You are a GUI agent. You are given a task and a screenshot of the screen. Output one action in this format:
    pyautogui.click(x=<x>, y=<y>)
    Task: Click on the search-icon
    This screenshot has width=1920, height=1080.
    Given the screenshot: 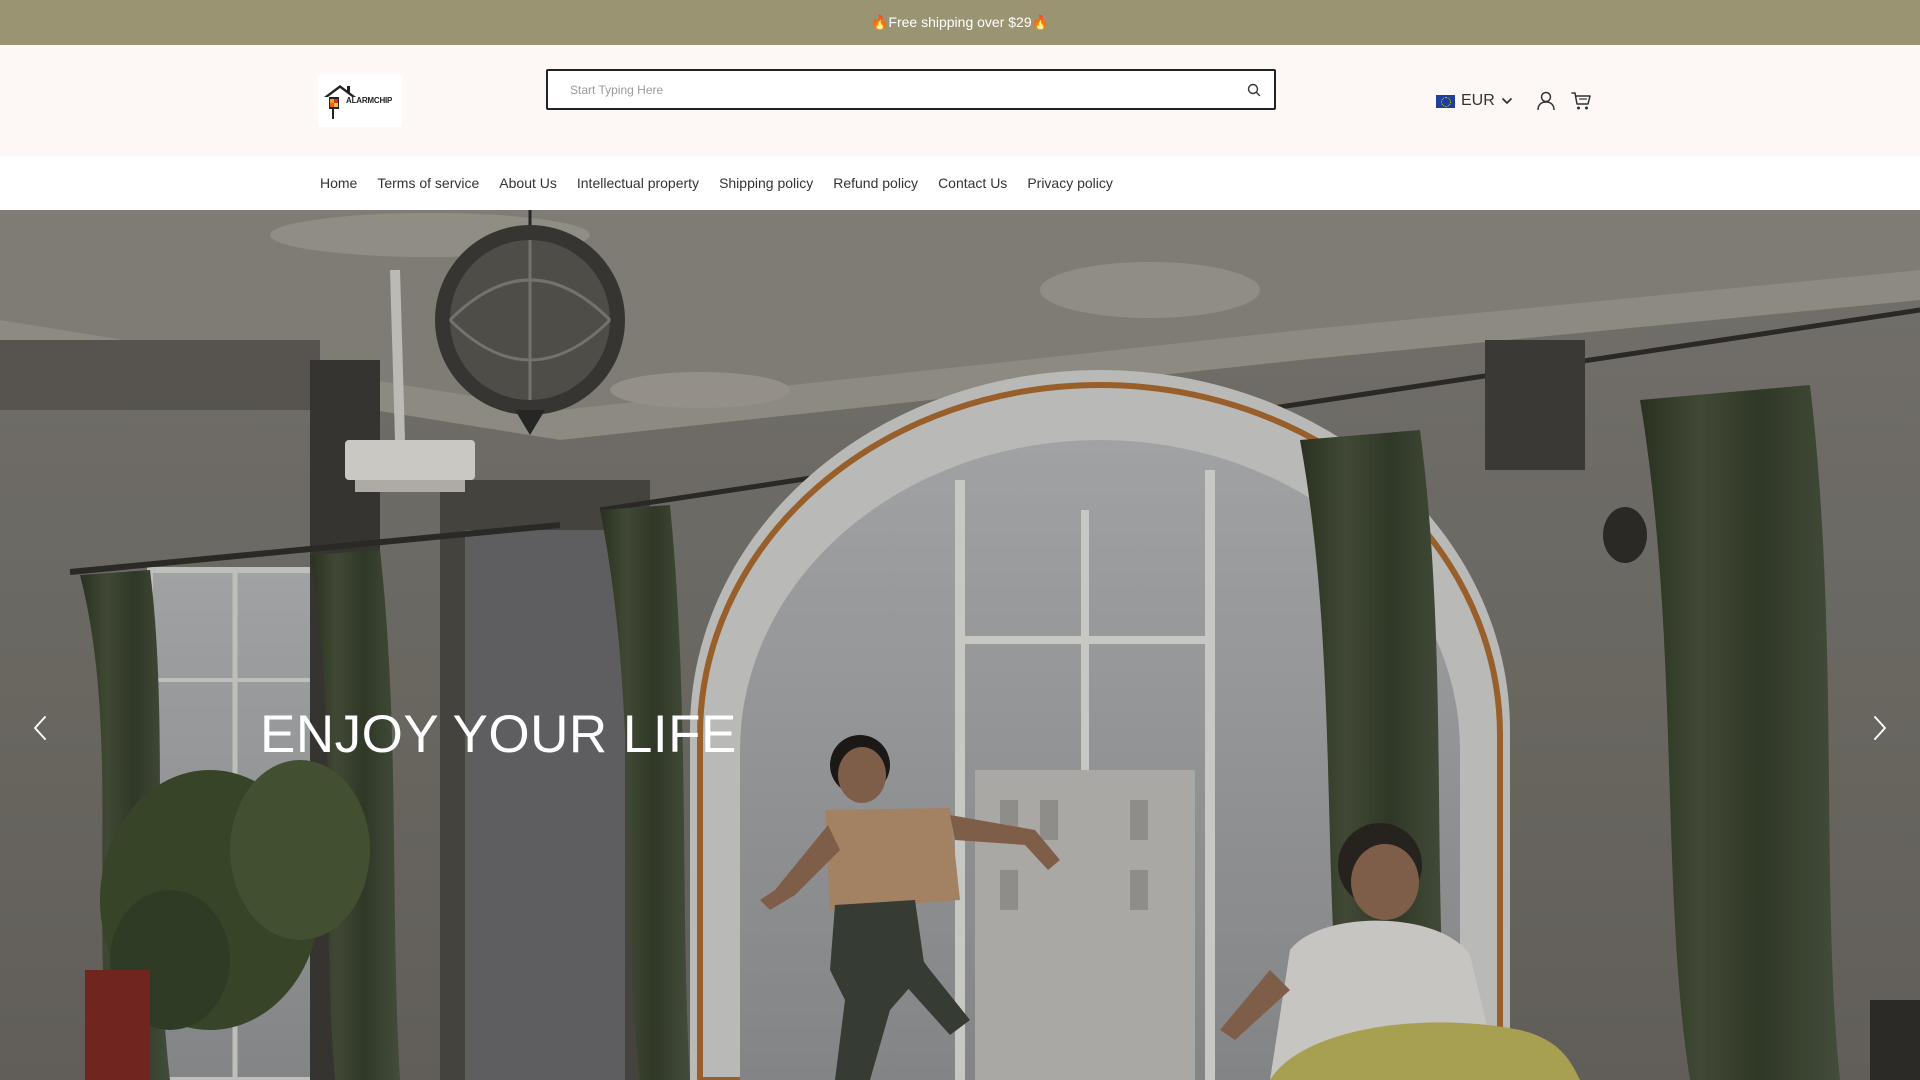 What is the action you would take?
    pyautogui.click(x=1254, y=90)
    